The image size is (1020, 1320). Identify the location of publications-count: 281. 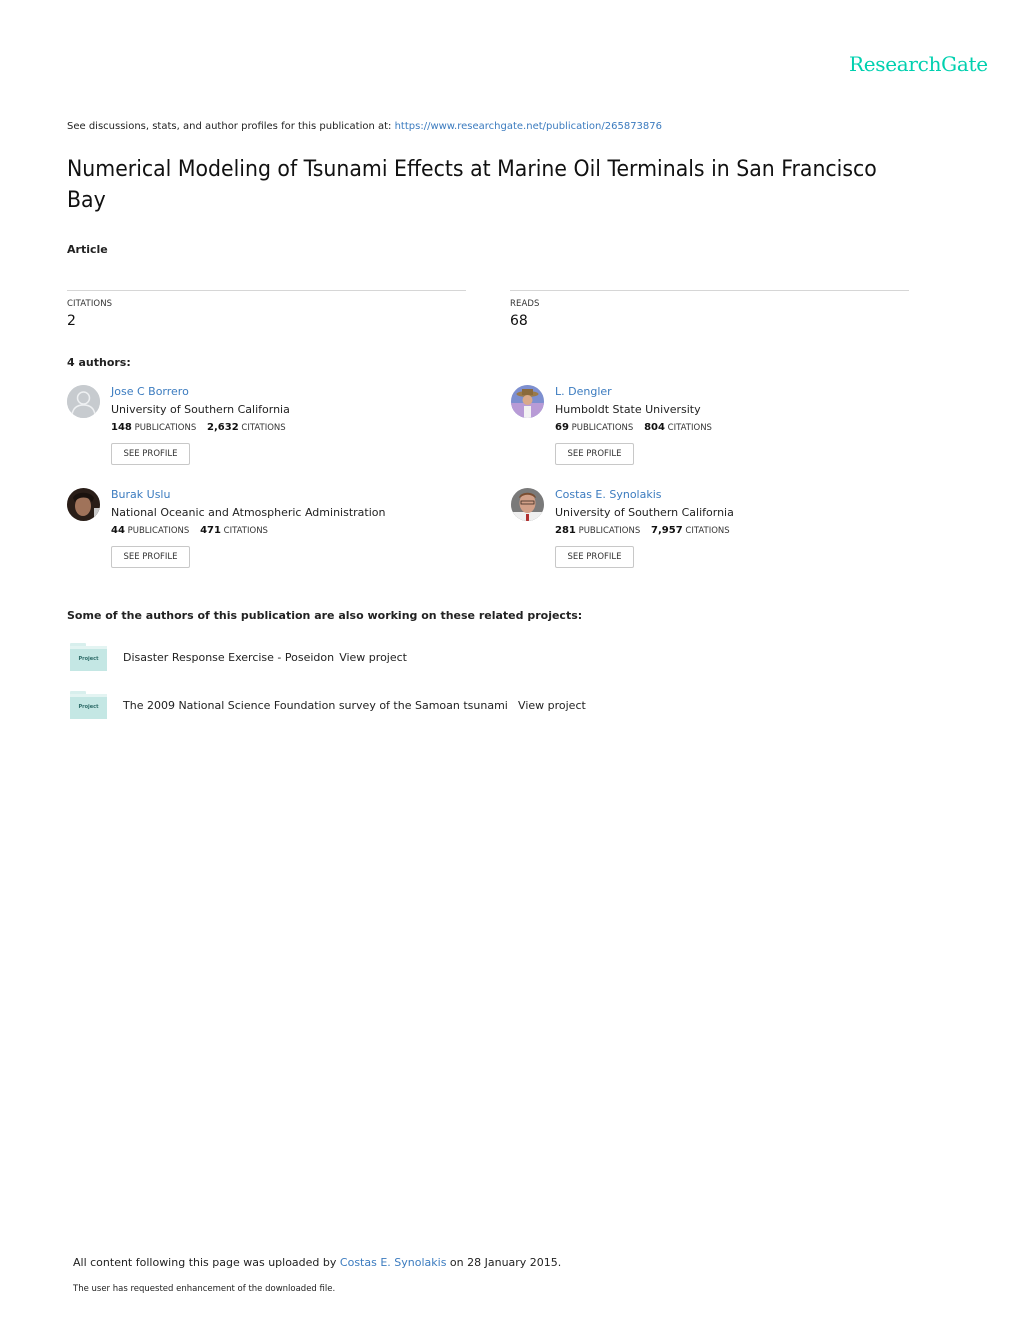
(565, 530).